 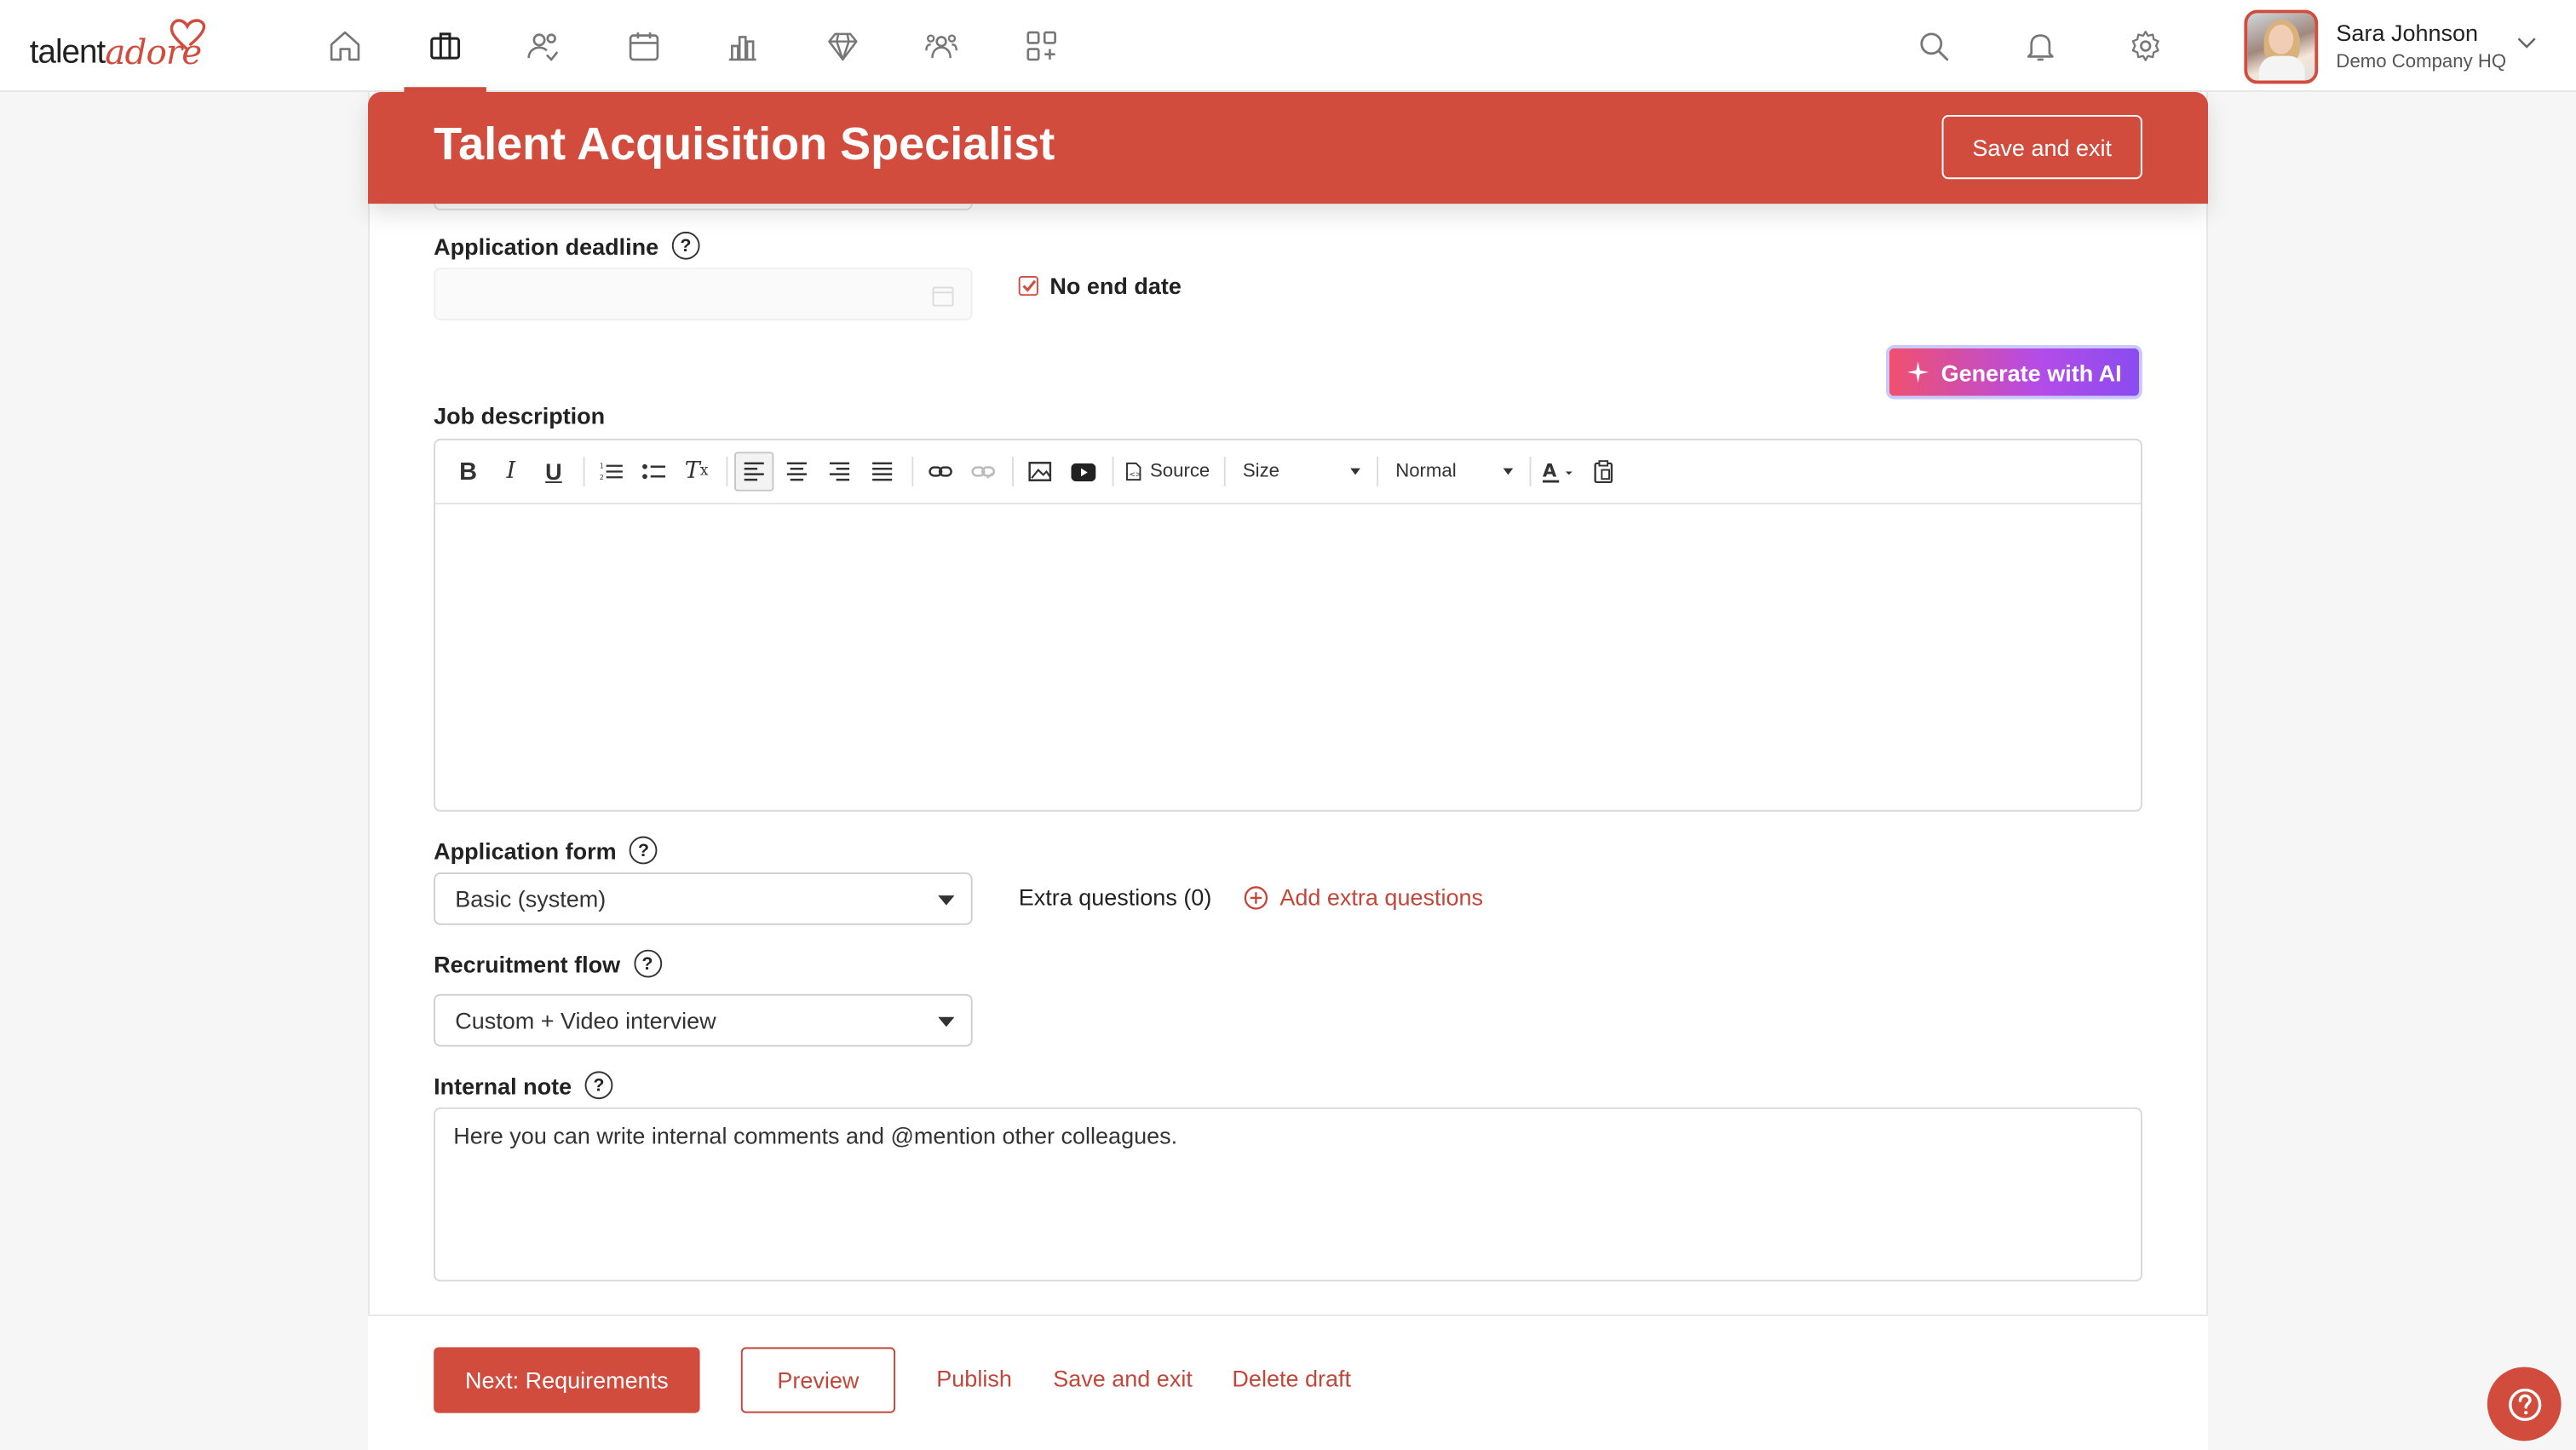 I want to click on diamond-icon, so click(x=843, y=46).